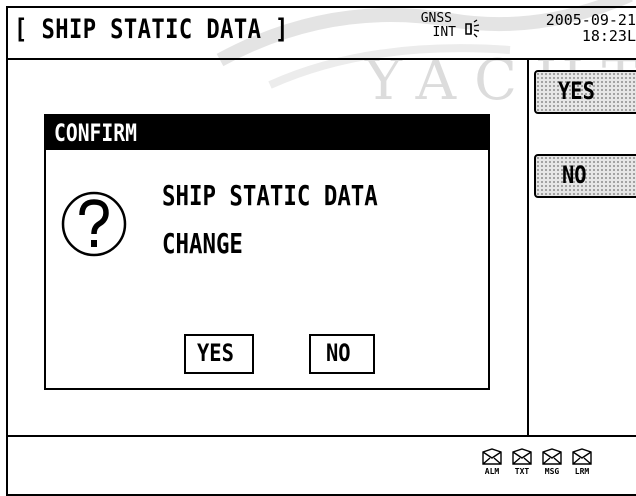 The height and width of the screenshot is (496, 636). Describe the element at coordinates (492, 471) in the screenshot. I see `alm-label: ALM` at that location.